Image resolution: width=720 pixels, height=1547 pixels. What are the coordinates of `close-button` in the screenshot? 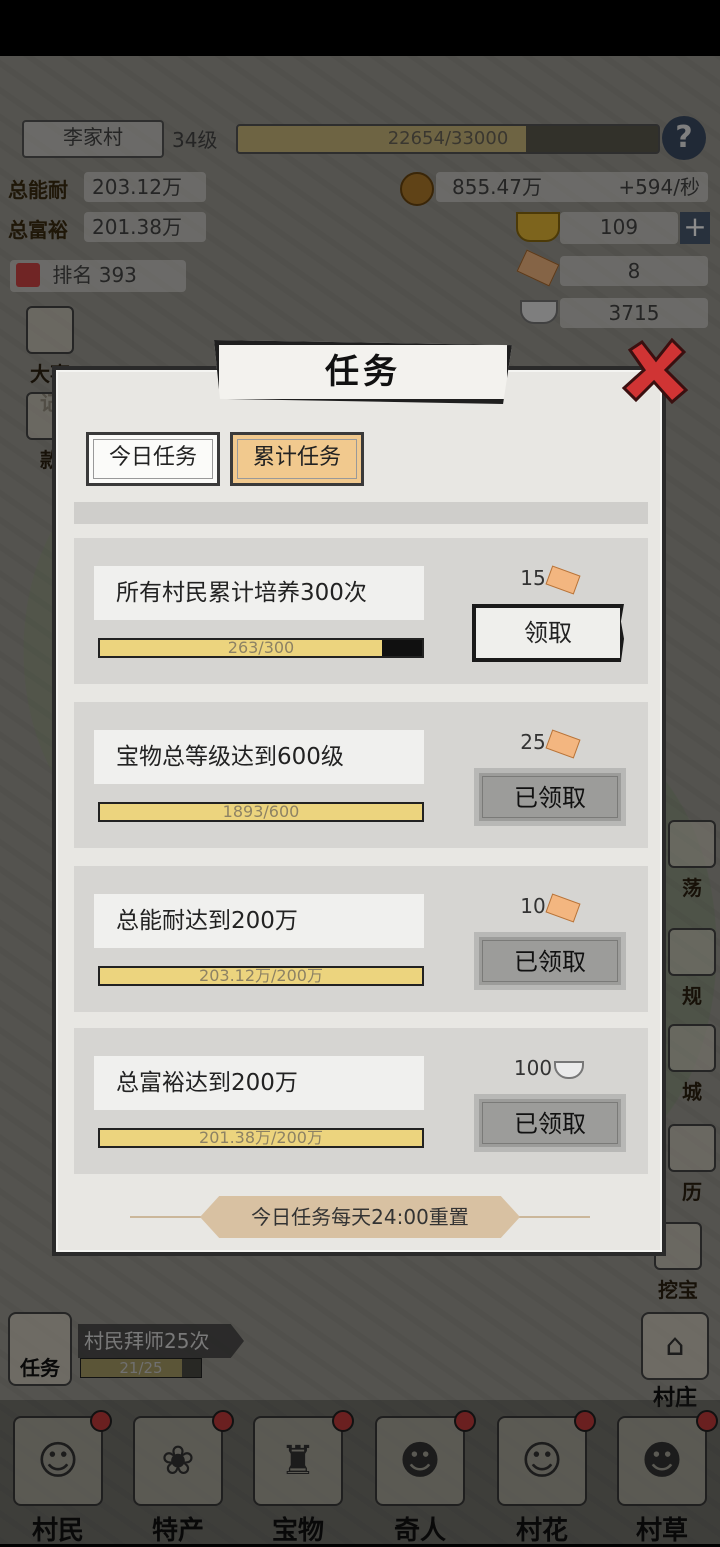 It's located at (655, 371).